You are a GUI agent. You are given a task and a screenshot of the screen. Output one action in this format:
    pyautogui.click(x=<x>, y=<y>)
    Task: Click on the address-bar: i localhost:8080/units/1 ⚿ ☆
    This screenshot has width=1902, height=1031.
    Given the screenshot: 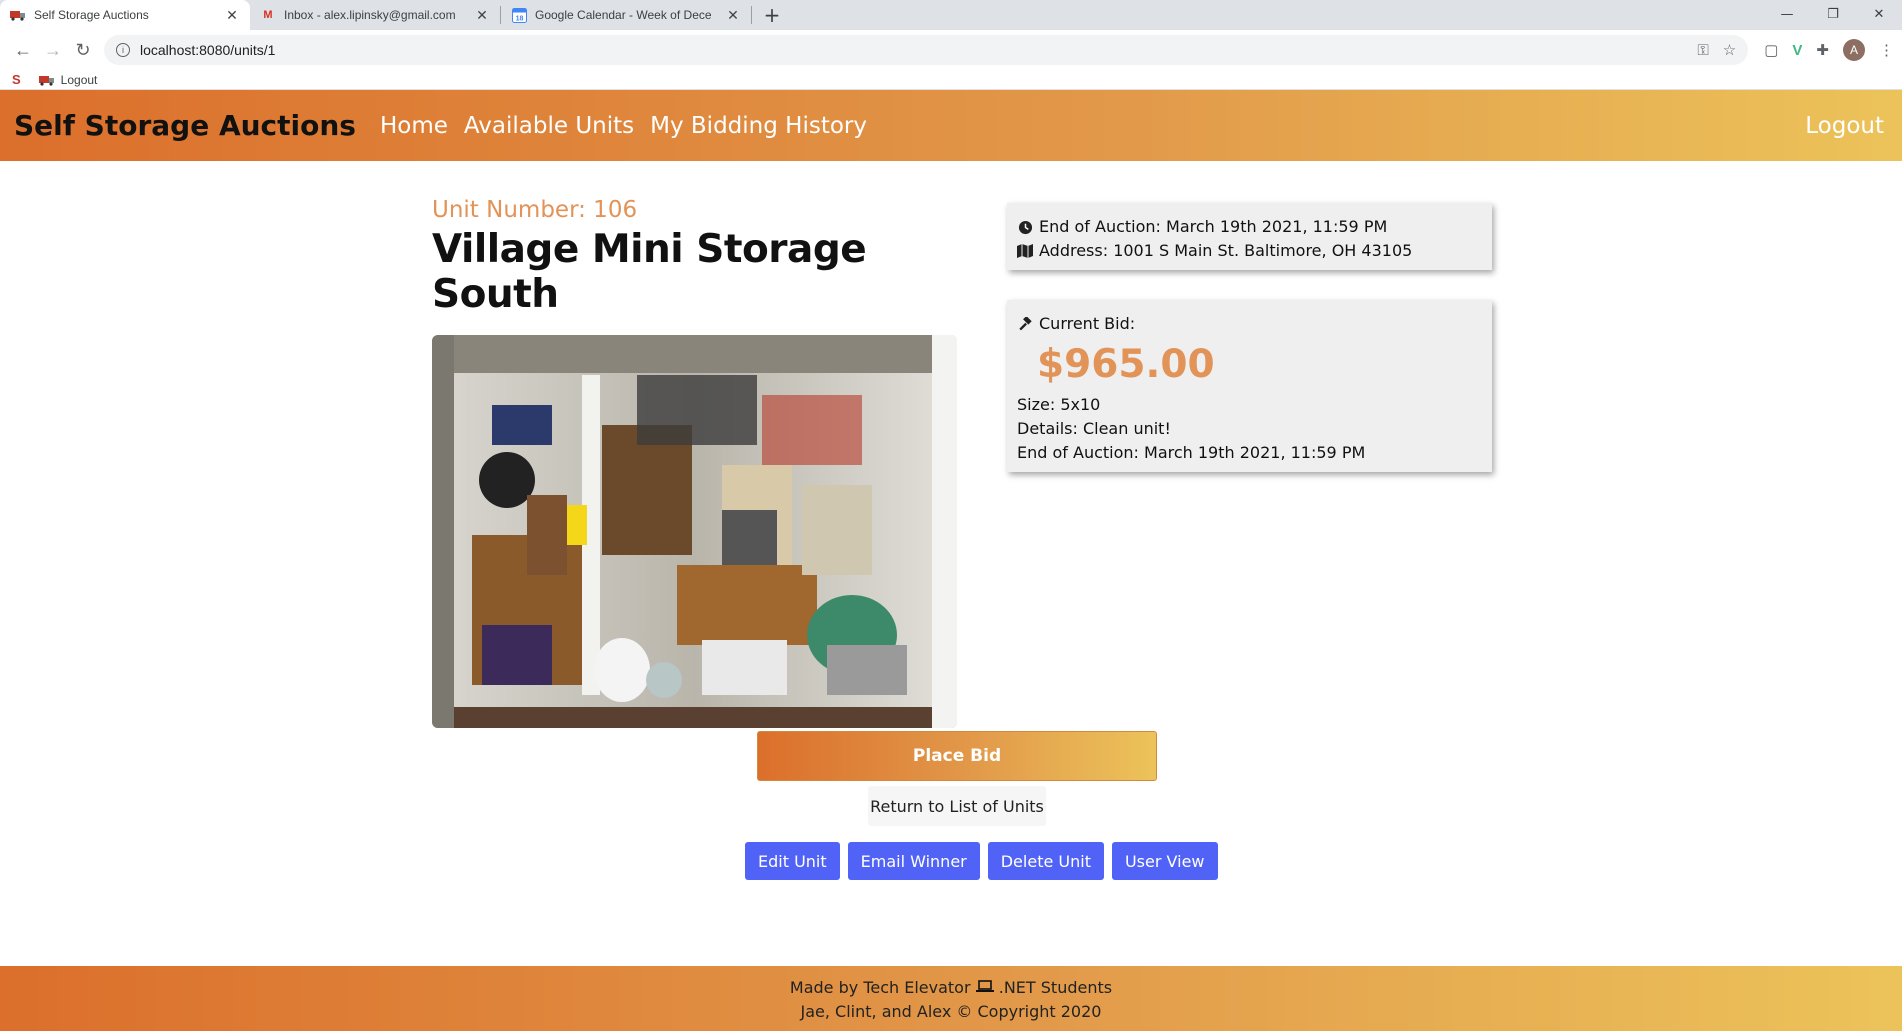 What is the action you would take?
    pyautogui.click(x=926, y=50)
    